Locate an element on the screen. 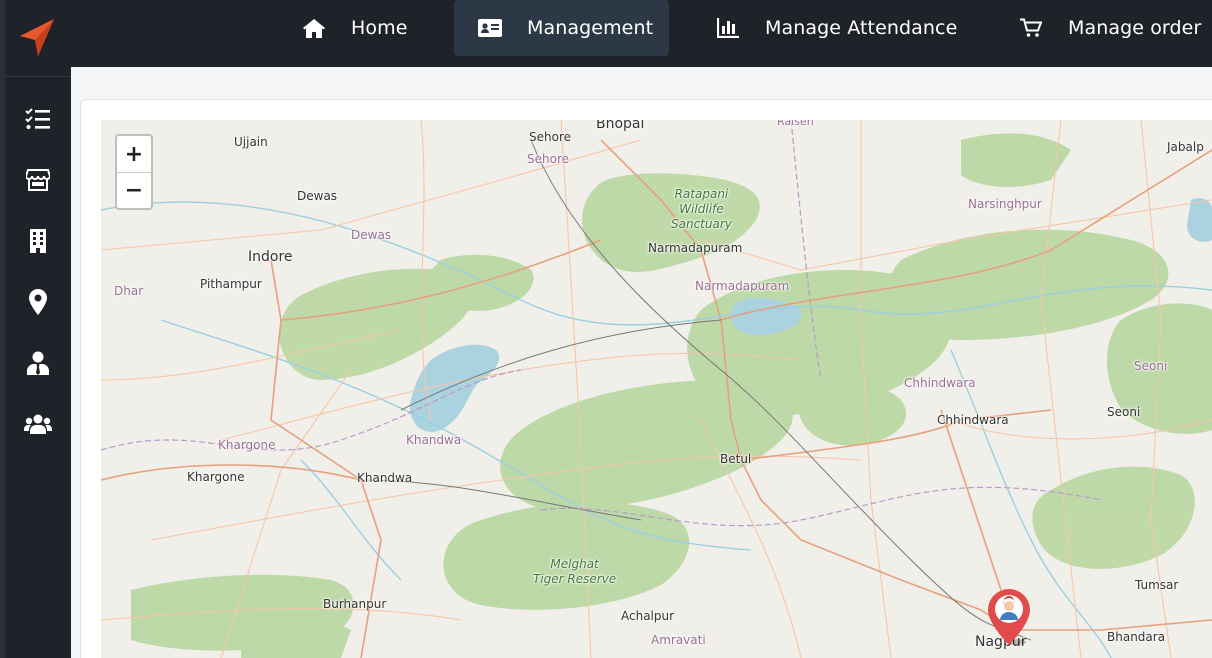 This screenshot has width=1212, height=658. location-pin-icon is located at coordinates (38, 301).